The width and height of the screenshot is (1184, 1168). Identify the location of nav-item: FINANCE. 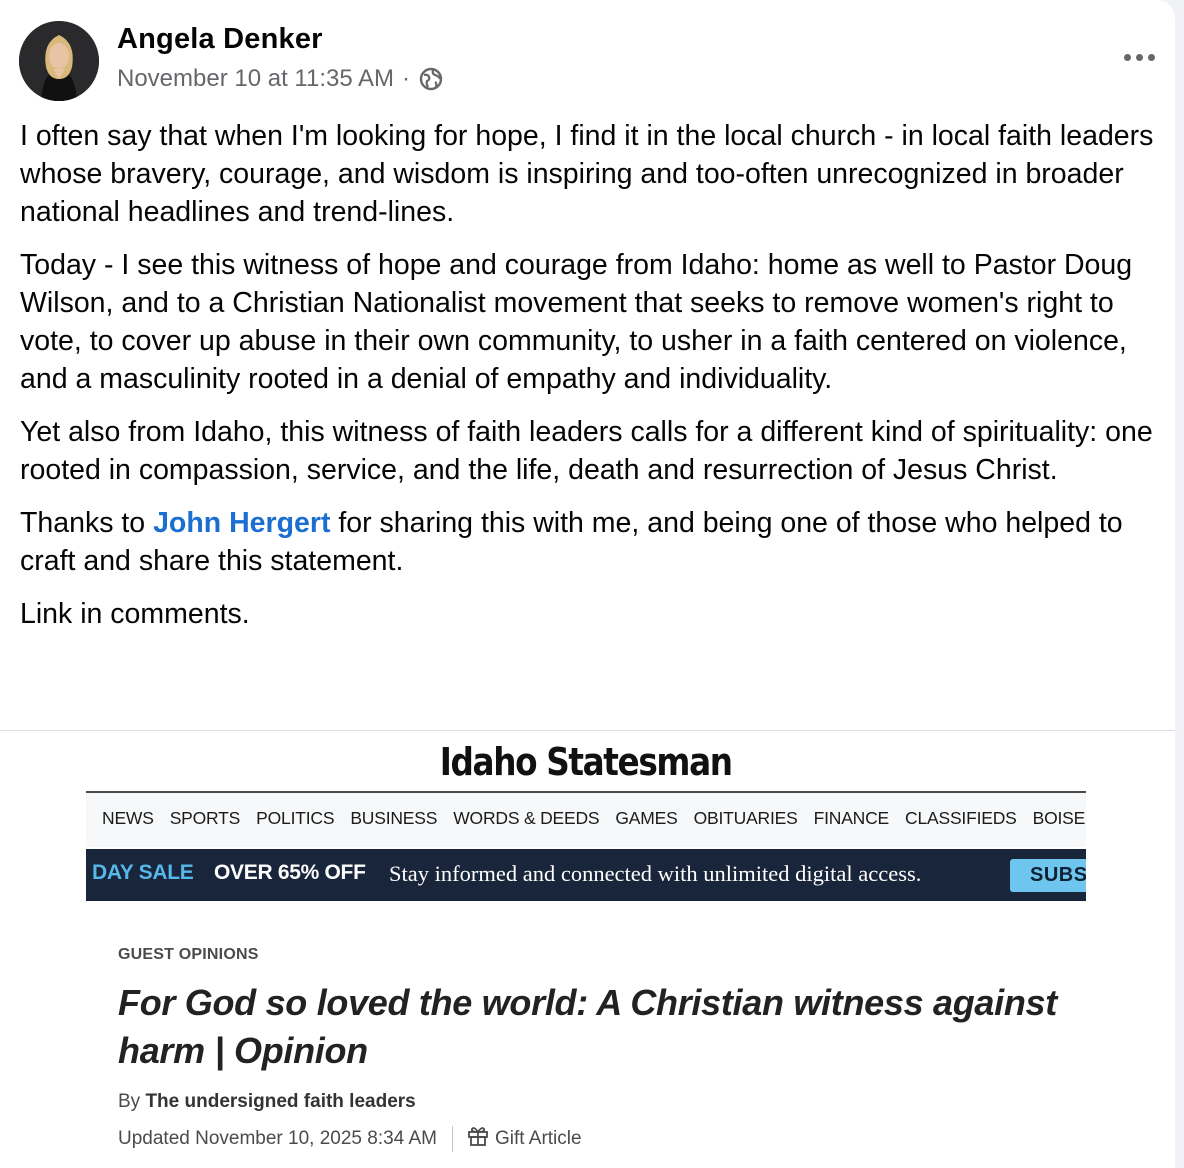
(851, 818).